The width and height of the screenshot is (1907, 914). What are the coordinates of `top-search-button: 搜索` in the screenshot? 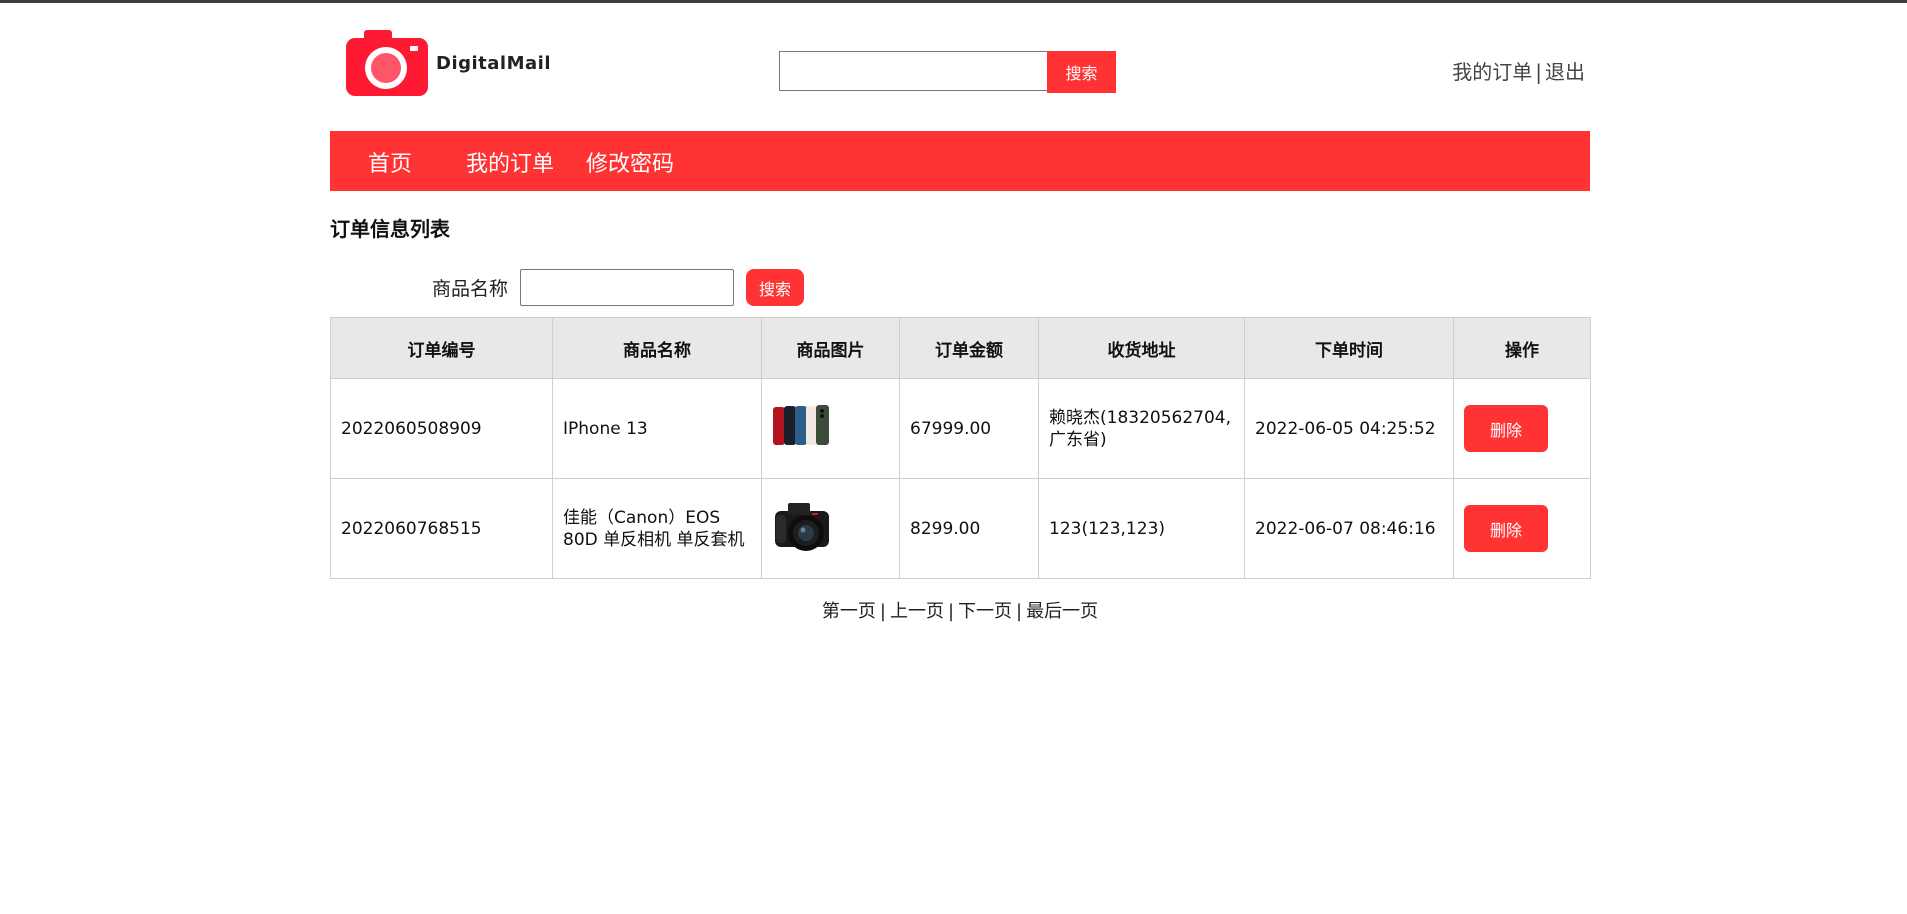 It's located at (1081, 72).